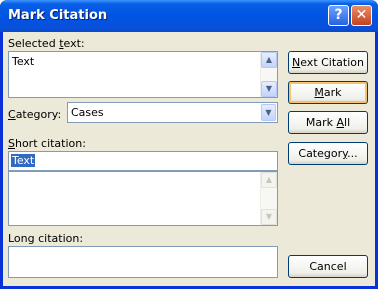 The width and height of the screenshot is (378, 289). Describe the element at coordinates (35, 114) in the screenshot. I see `category-label: Category:` at that location.